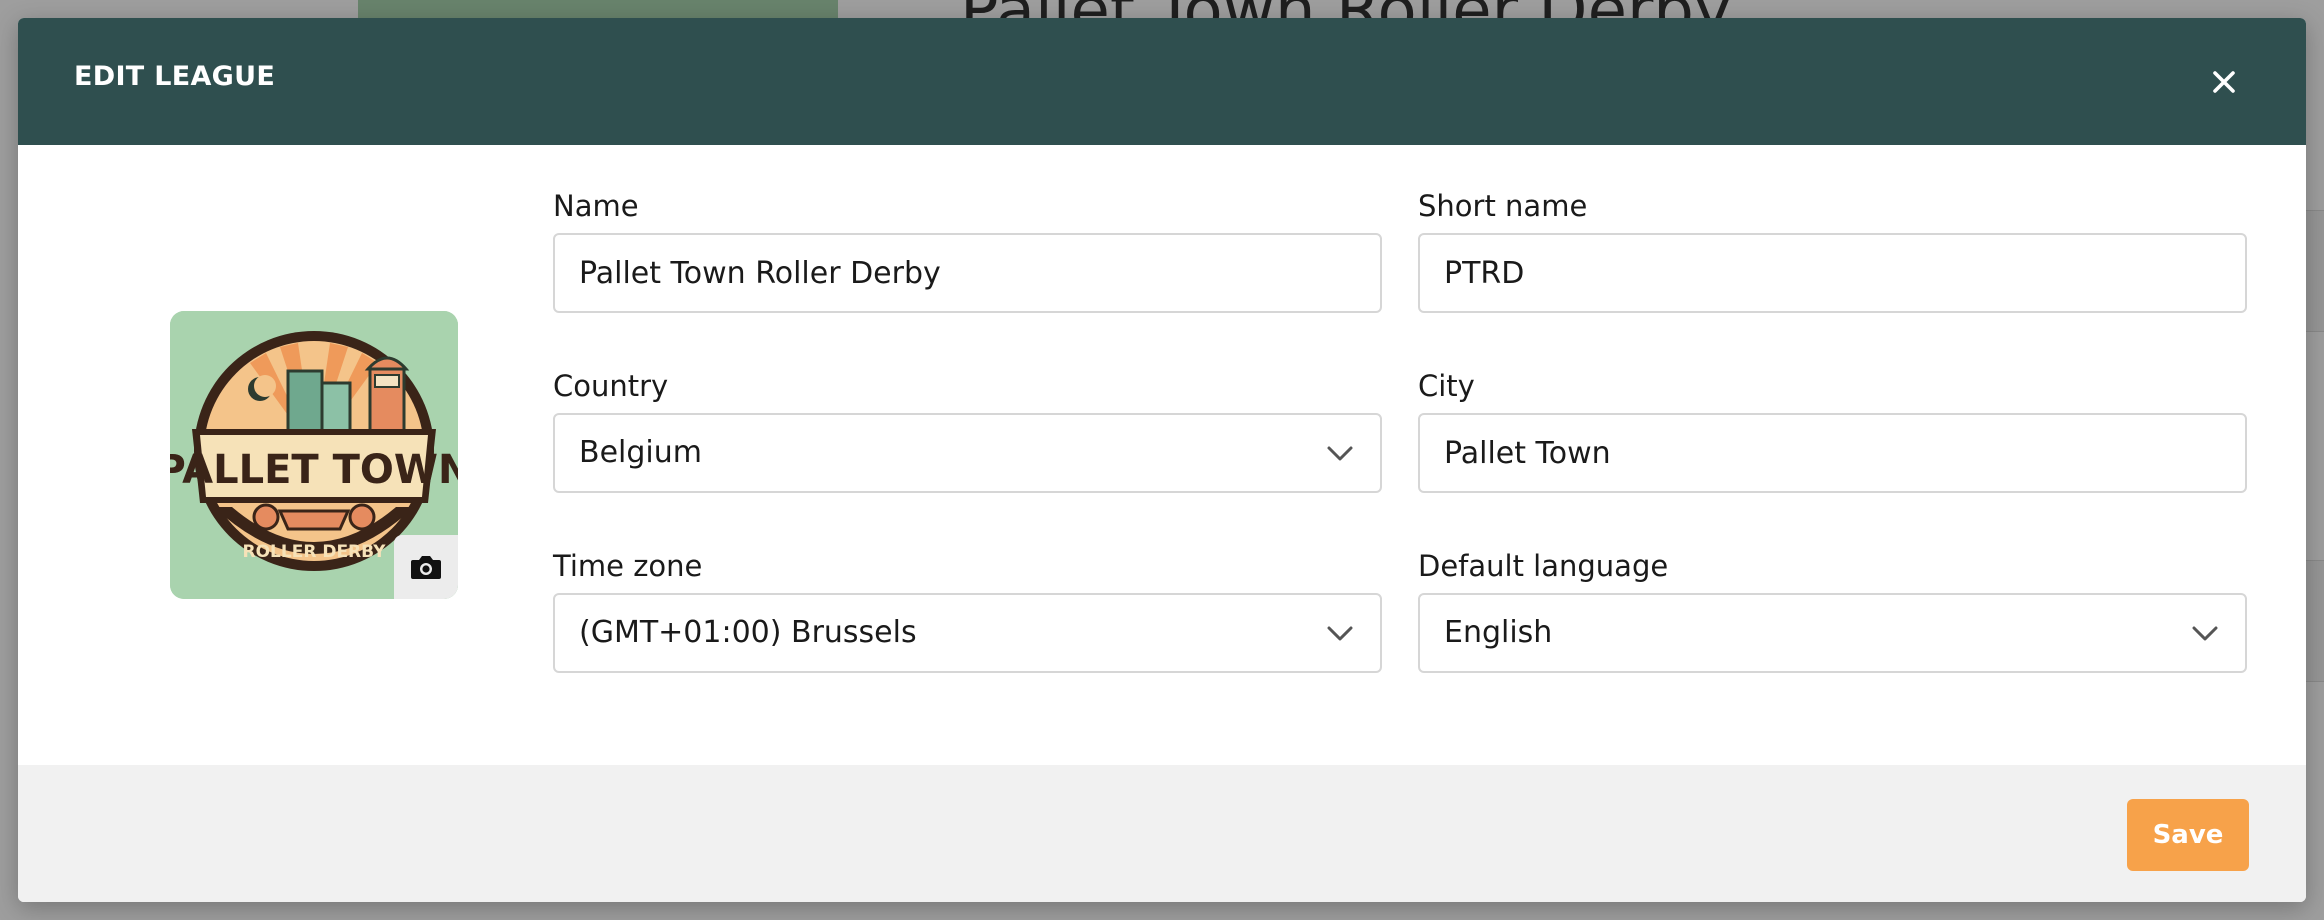 Image resolution: width=2324 pixels, height=920 pixels. Describe the element at coordinates (967, 453) in the screenshot. I see `country-select: Belgium` at that location.